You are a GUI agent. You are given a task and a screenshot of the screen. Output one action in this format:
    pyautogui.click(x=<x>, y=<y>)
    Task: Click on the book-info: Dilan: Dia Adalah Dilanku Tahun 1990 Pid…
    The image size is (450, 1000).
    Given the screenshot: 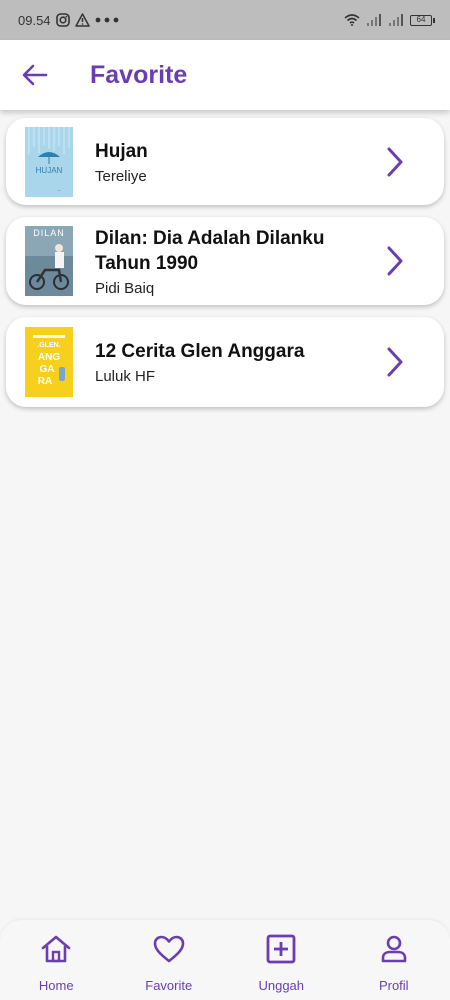 What is the action you would take?
    pyautogui.click(x=225, y=261)
    